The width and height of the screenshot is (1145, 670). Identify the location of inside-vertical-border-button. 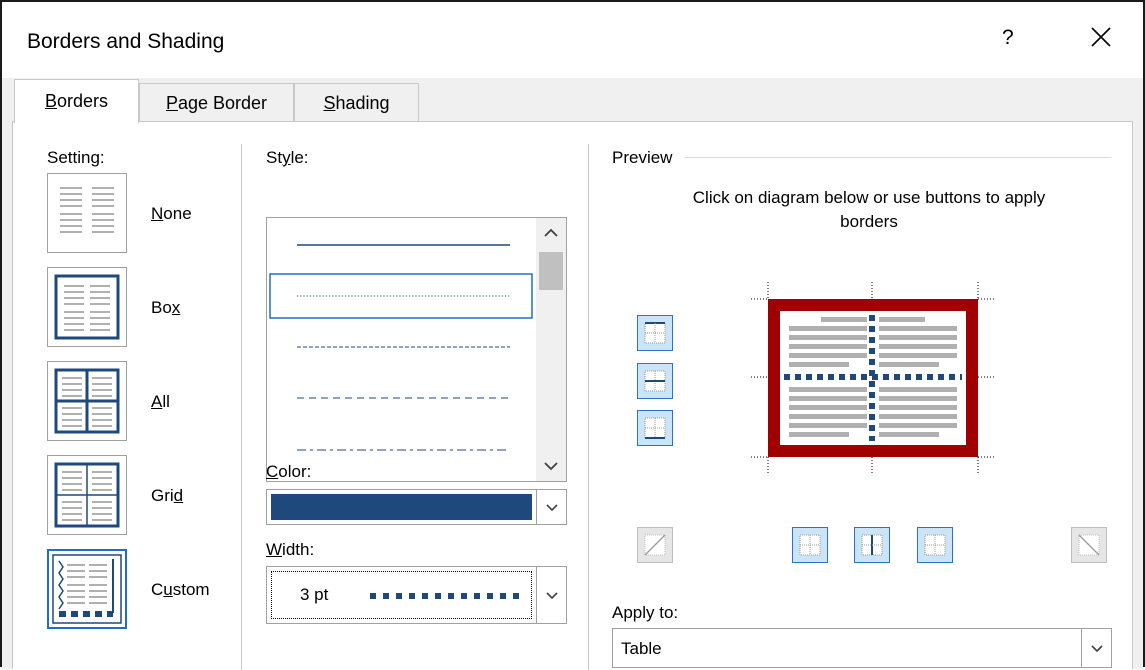
(872, 545).